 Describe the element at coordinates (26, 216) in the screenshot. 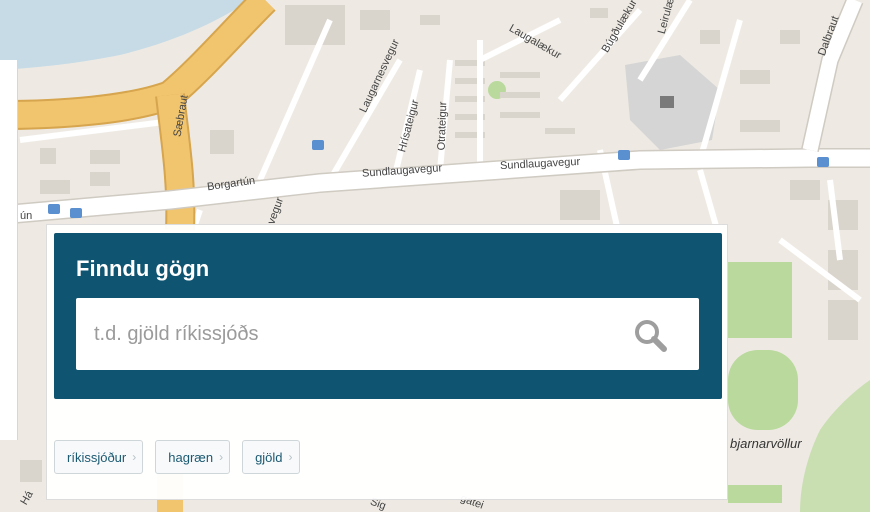

I see `street-label: ún` at that location.